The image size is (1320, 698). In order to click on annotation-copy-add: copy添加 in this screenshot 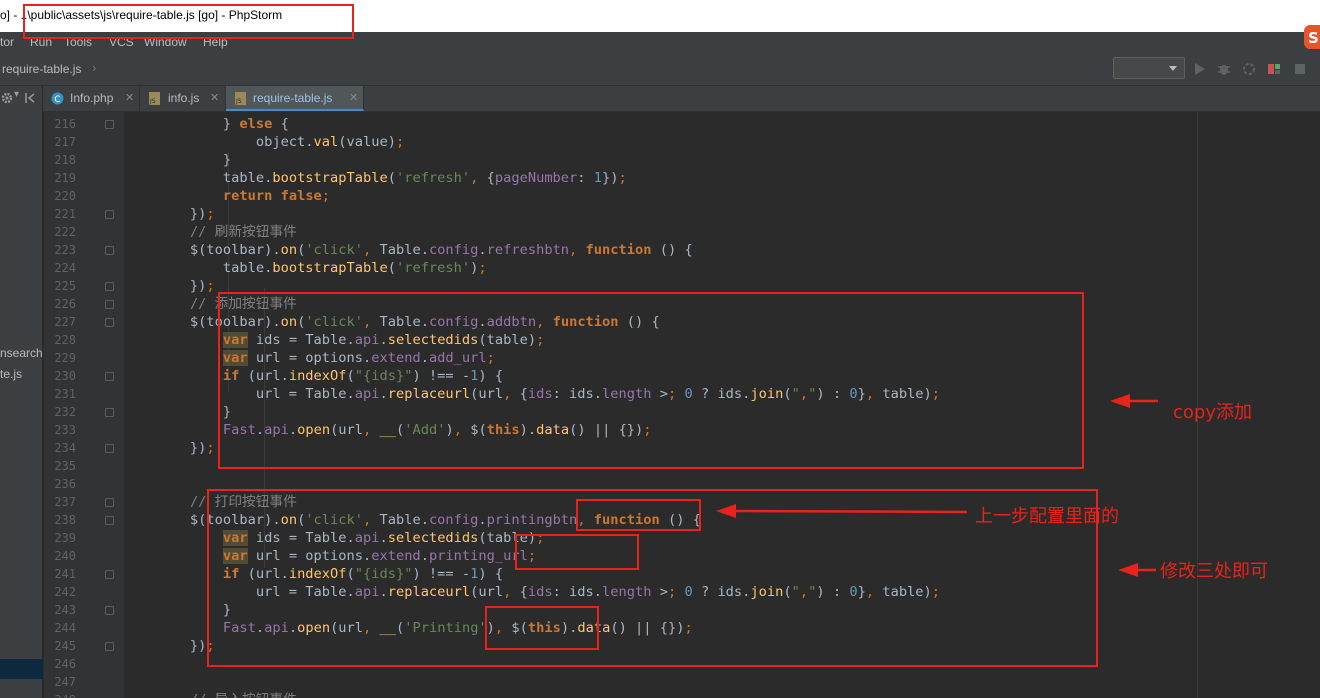, I will do `click(1212, 412)`.